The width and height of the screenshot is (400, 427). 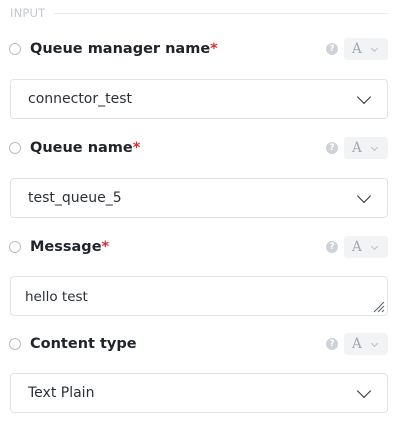 I want to click on field-queue-name: Queue name* ? A, so click(x=200, y=149).